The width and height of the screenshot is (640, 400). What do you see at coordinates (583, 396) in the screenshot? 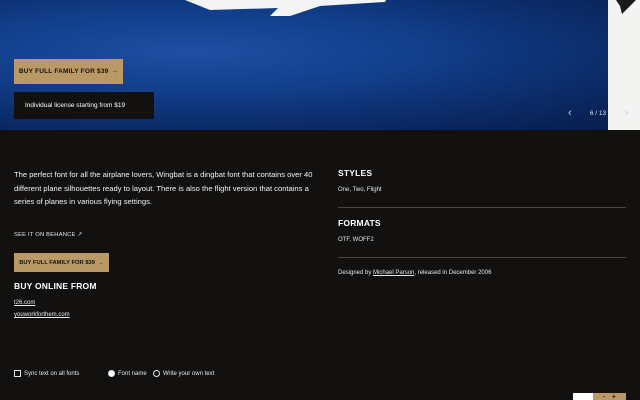
I see `size-preview` at bounding box center [583, 396].